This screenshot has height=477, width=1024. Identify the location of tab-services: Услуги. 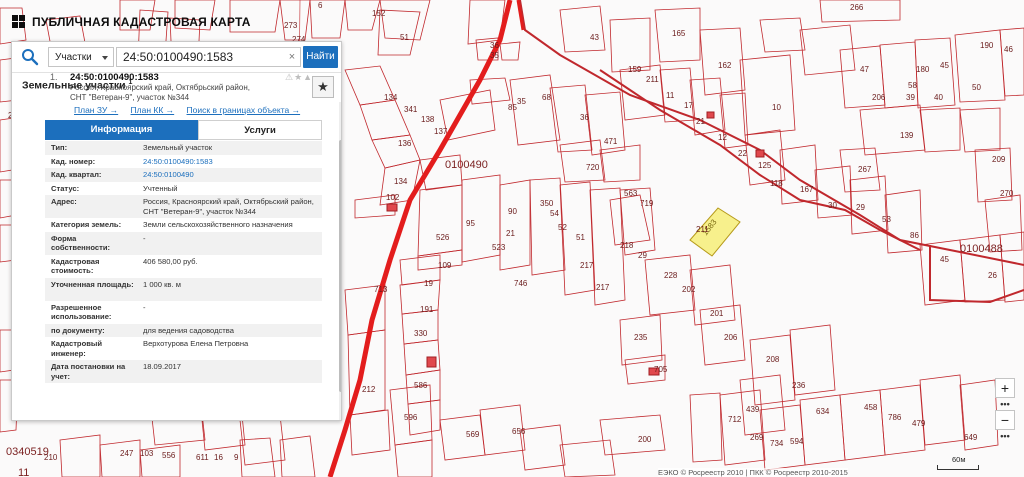
(260, 130).